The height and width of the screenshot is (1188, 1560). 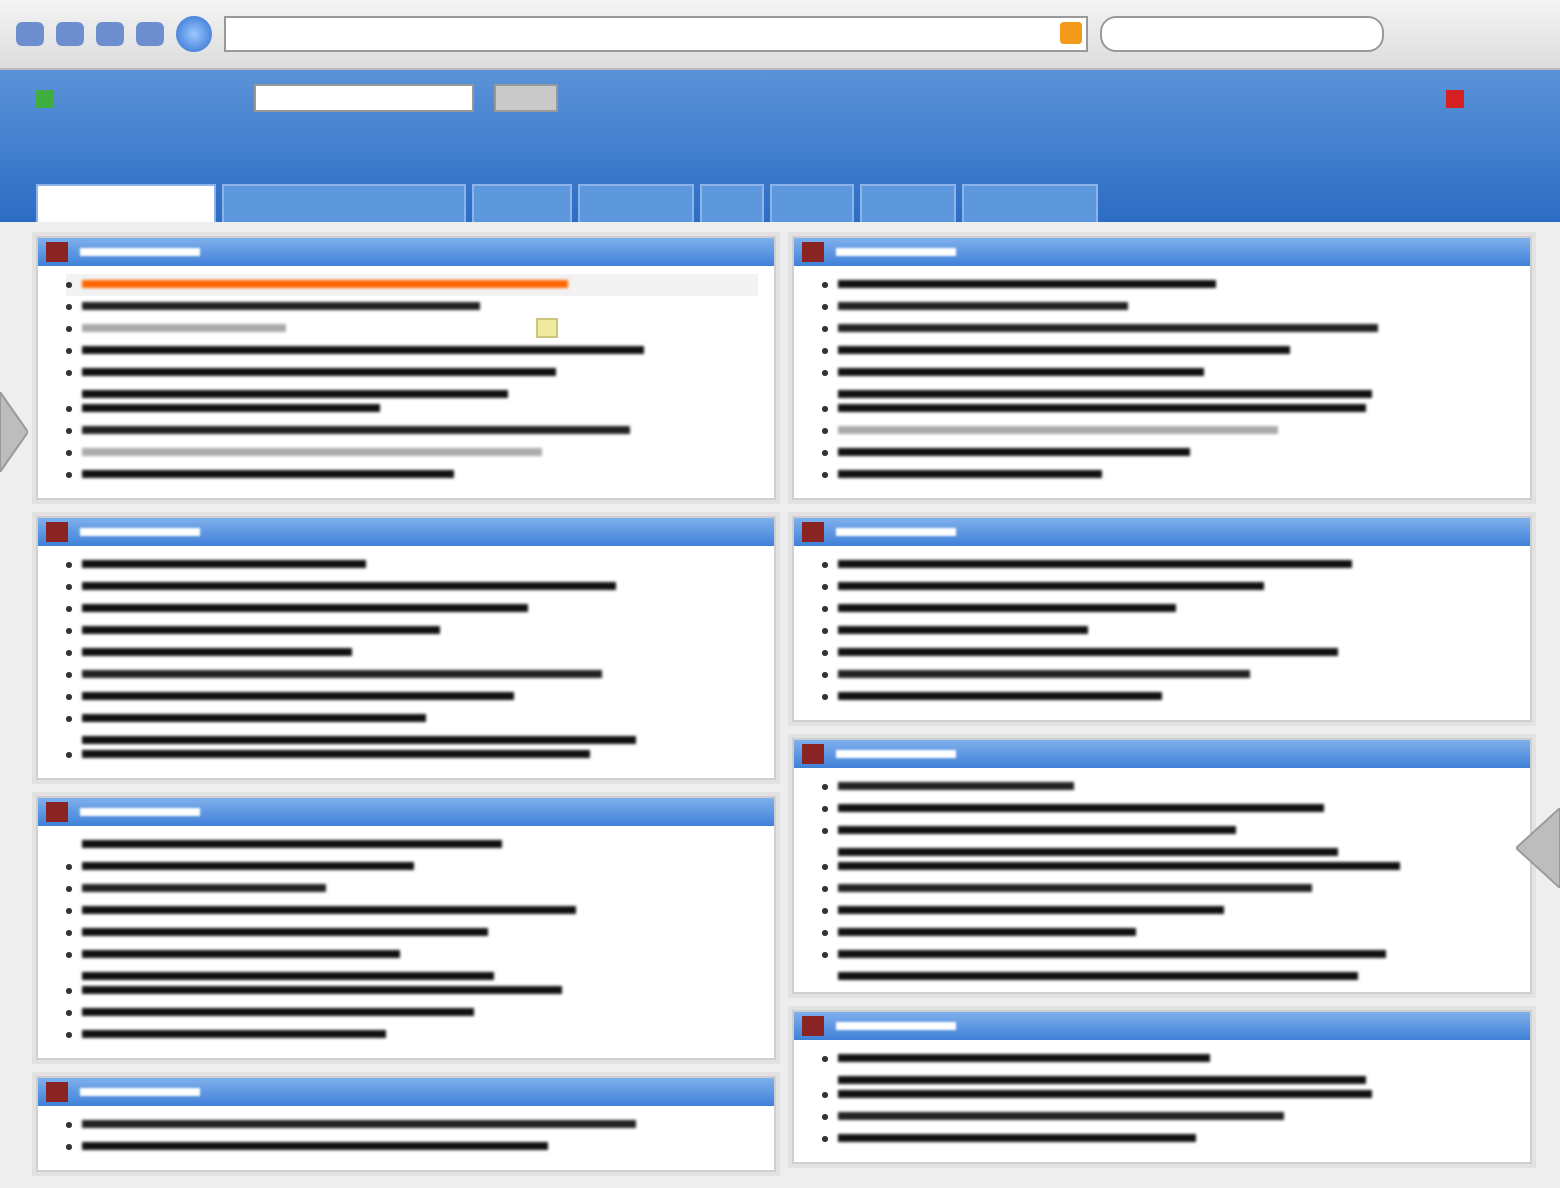 I want to click on previous-arrow-icon, so click(x=14, y=432).